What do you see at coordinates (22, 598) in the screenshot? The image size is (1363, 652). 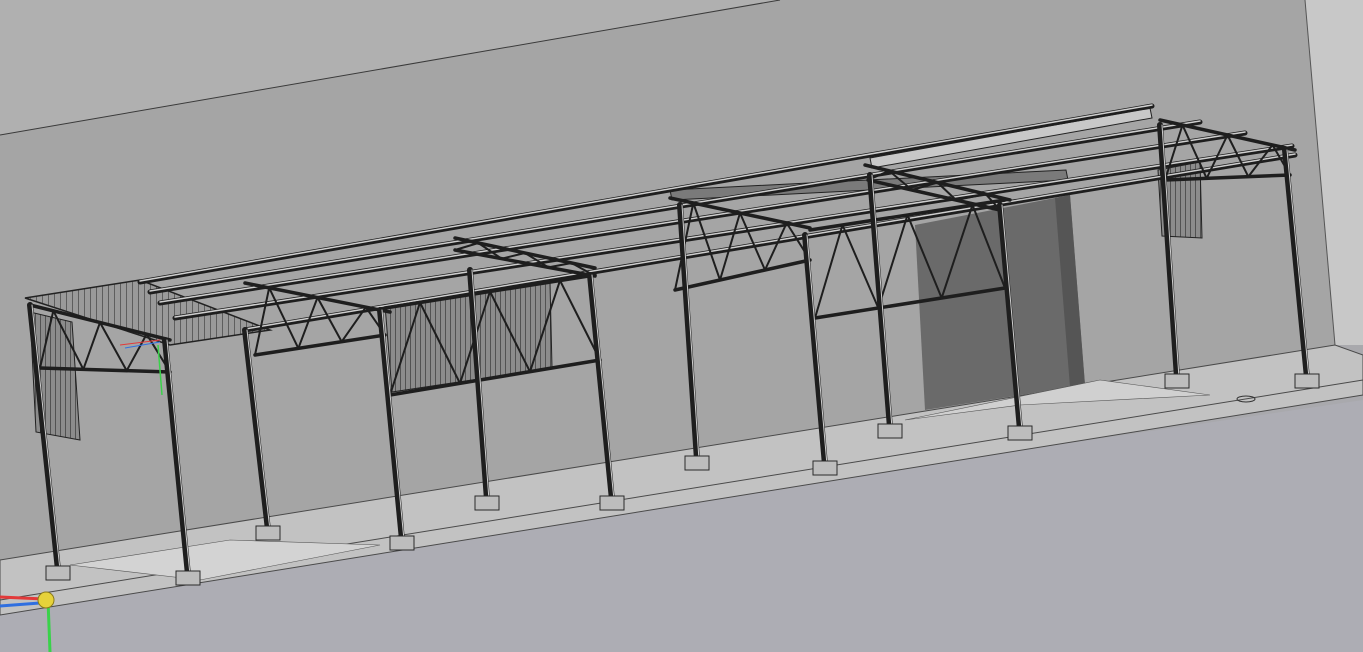 I see `x-axis-icon` at bounding box center [22, 598].